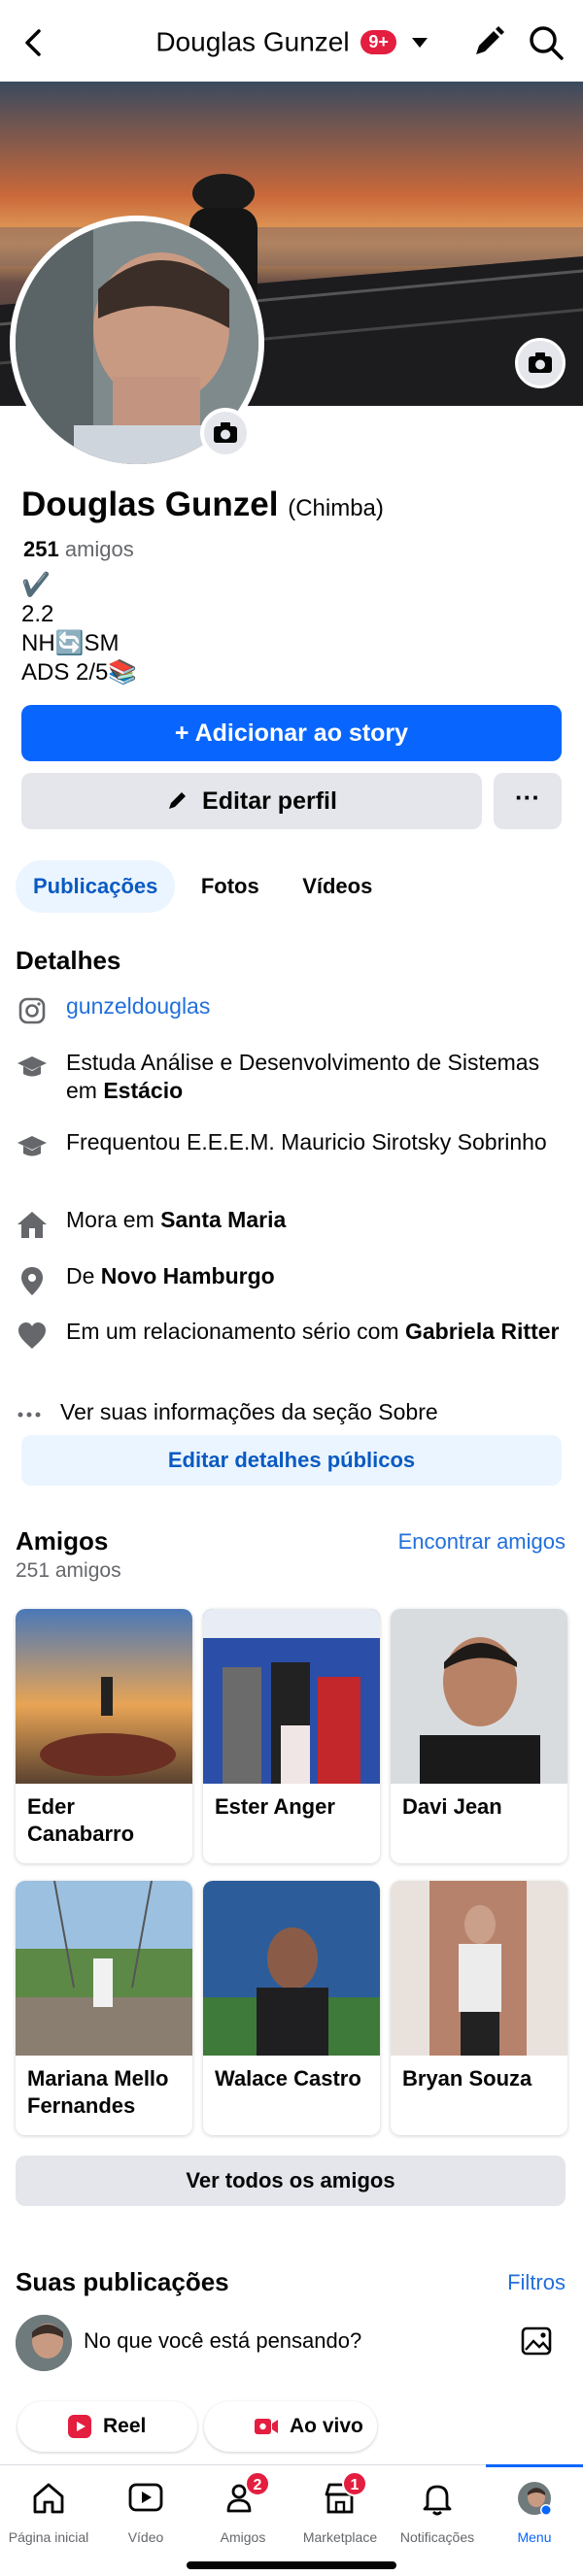  I want to click on friend-card: Eder Canabarro, so click(104, 1736).